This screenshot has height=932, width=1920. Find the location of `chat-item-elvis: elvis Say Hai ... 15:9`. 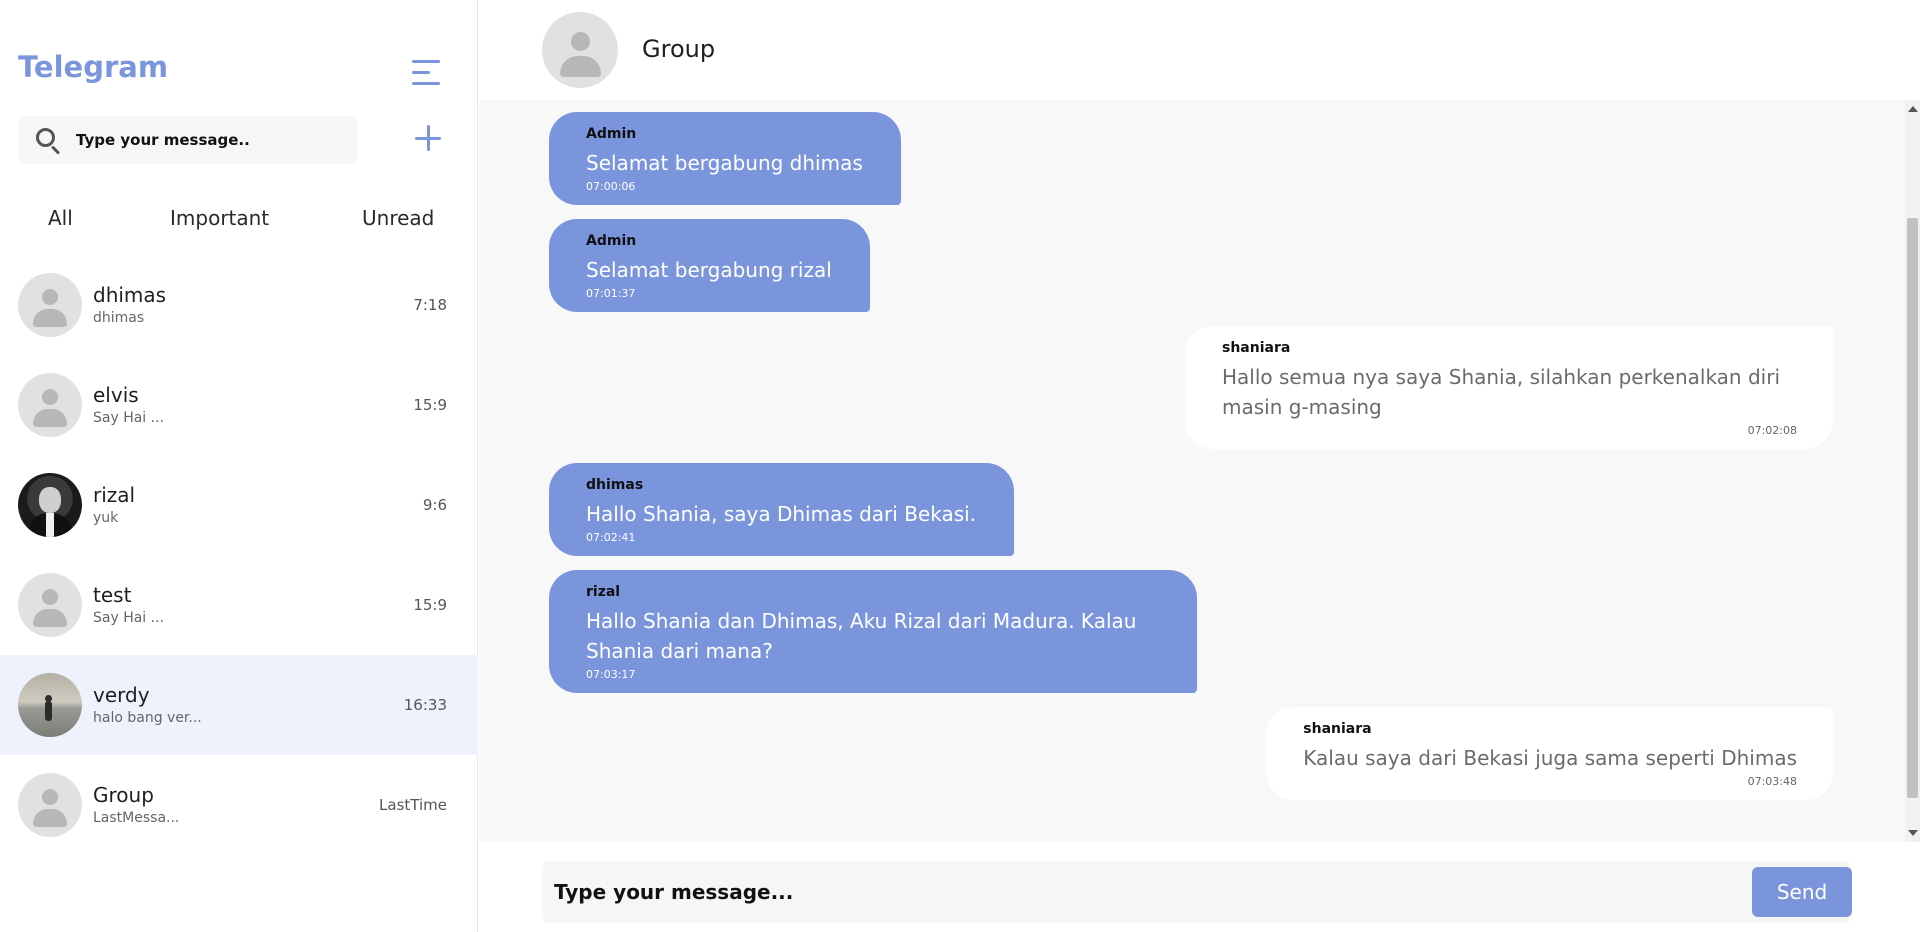

chat-item-elvis: elvis Say Hai ... 15:9 is located at coordinates (239, 405).